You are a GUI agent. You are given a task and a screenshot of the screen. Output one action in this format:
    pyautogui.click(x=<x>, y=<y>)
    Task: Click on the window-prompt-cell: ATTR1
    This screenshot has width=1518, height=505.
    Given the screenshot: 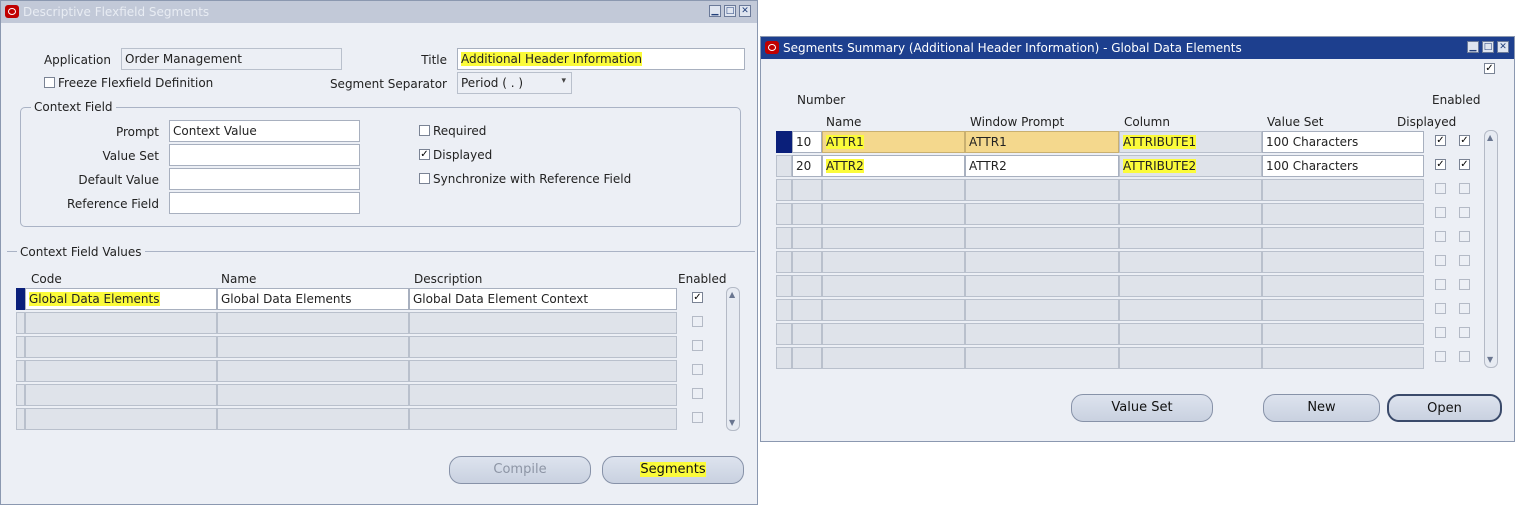 What is the action you would take?
    pyautogui.click(x=1042, y=142)
    